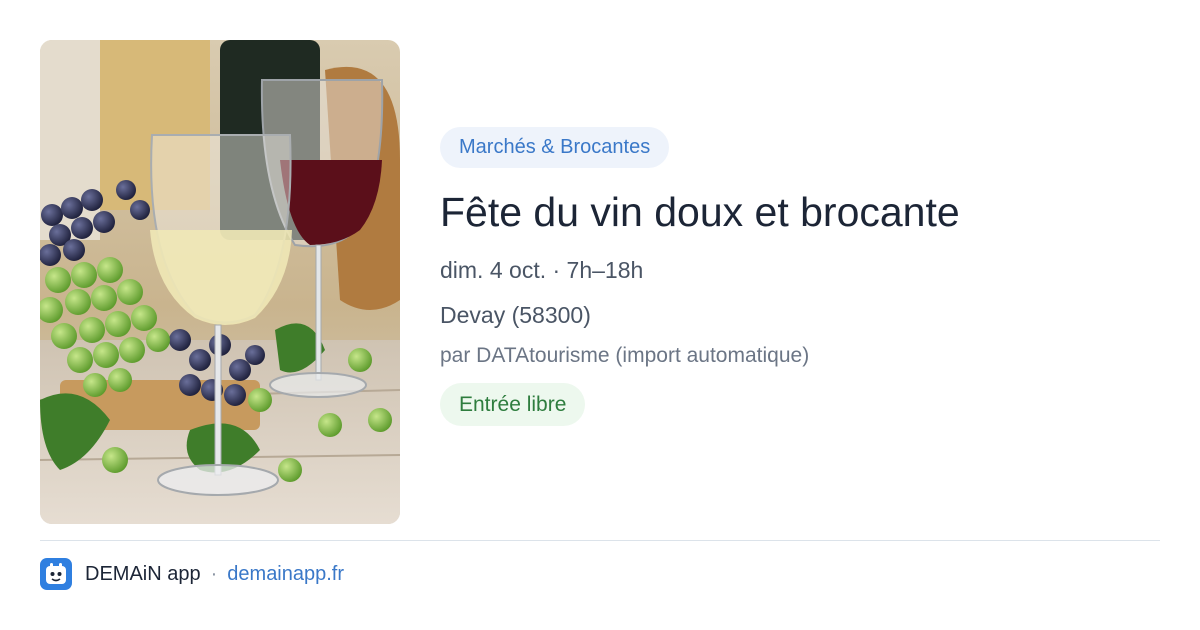  I want to click on app-domain-link: demainapp.fr, so click(285, 574).